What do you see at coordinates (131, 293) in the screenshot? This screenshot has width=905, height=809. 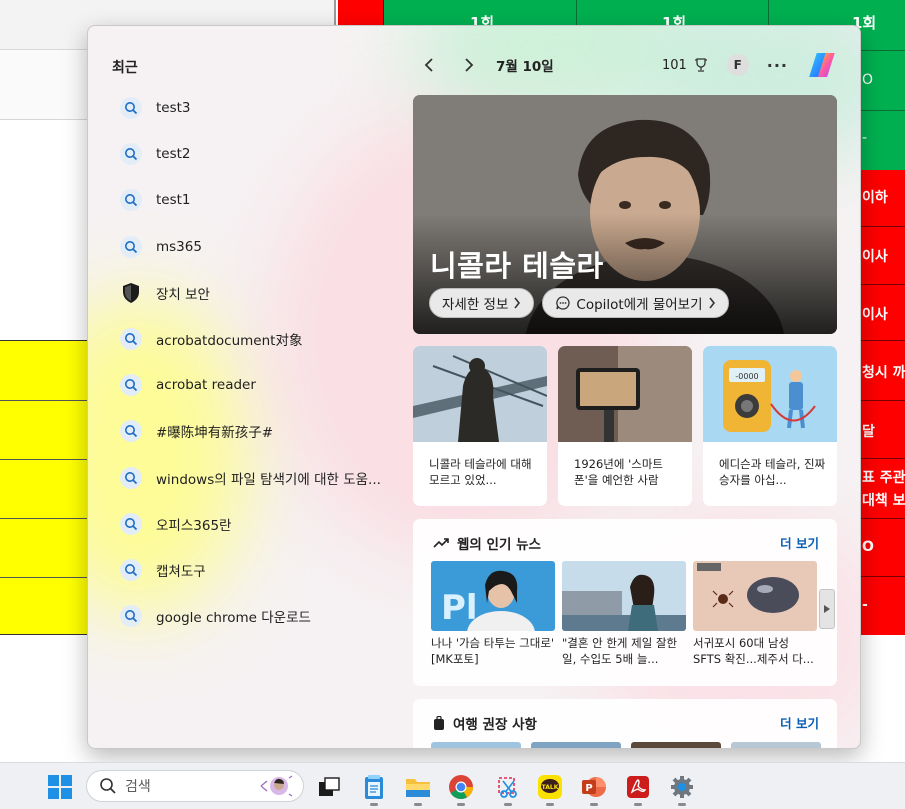 I see `shield-icon` at bounding box center [131, 293].